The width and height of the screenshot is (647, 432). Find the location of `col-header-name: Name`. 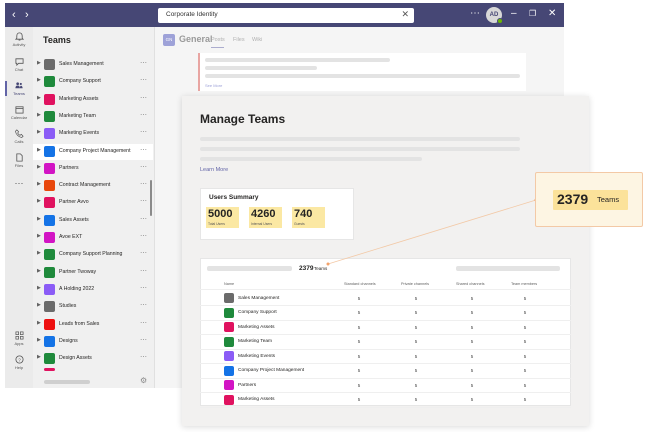

col-header-name: Name is located at coordinates (229, 284).